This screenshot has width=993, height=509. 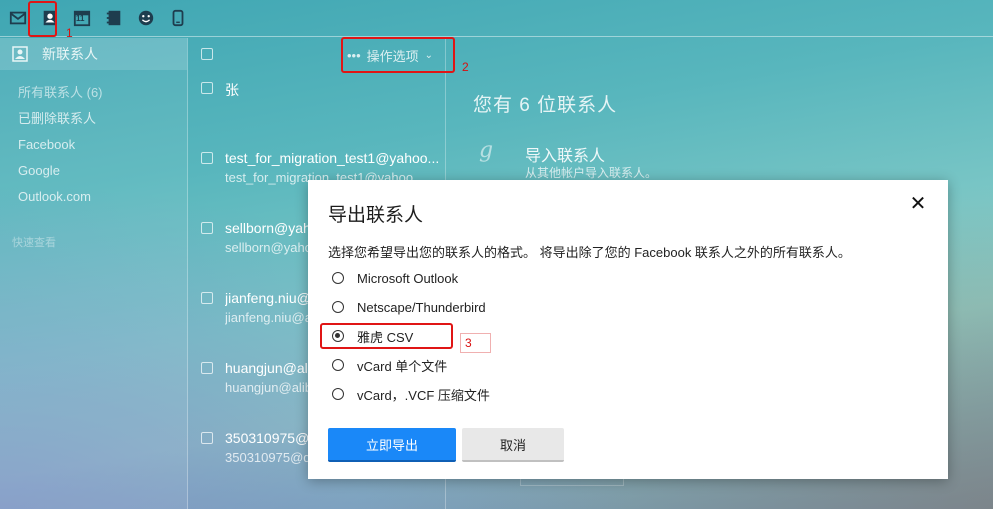 I want to click on cancel-button: 取消, so click(x=513, y=445).